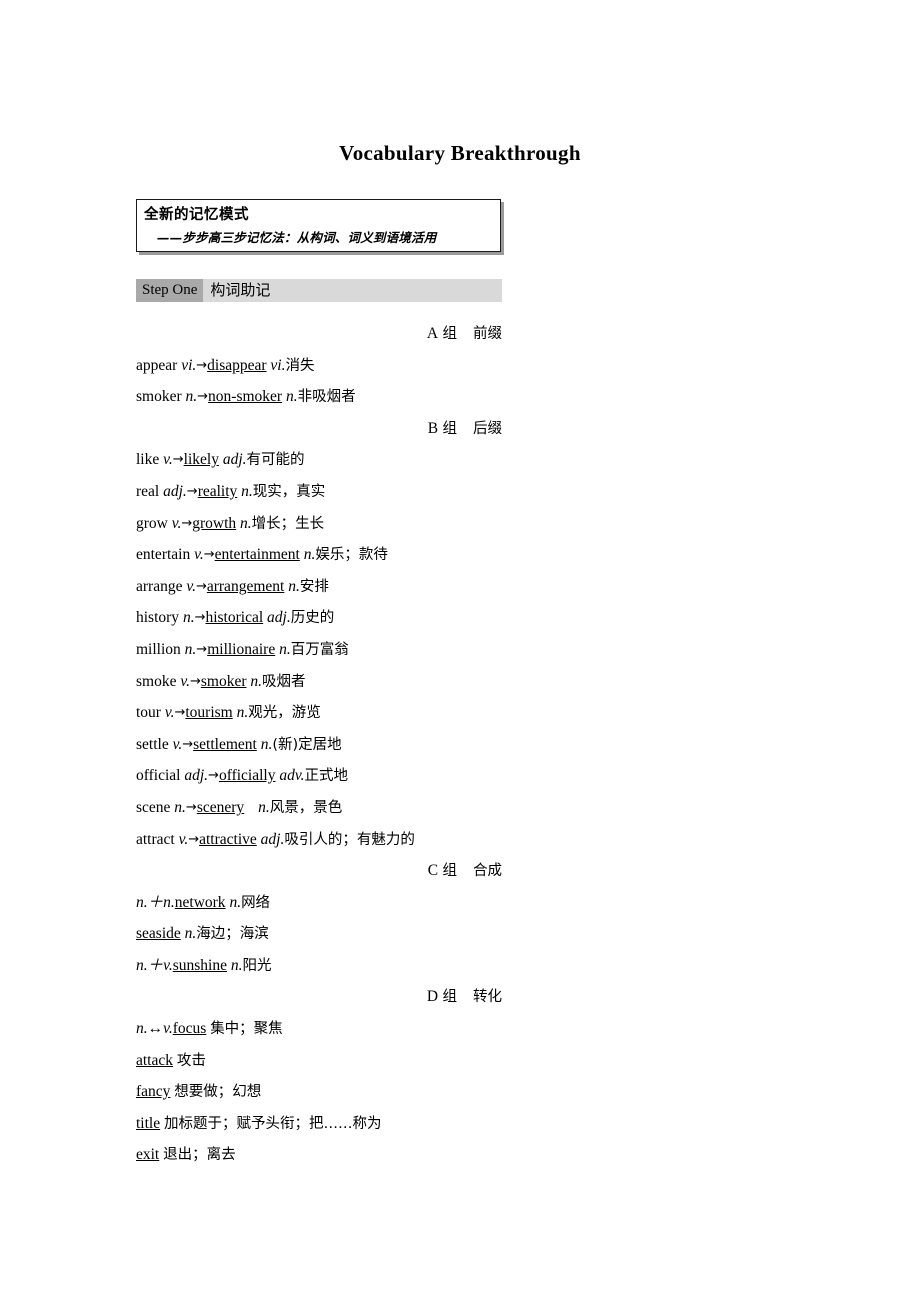 Image resolution: width=920 pixels, height=1302 pixels. I want to click on entry-base-word: appear, so click(157, 365).